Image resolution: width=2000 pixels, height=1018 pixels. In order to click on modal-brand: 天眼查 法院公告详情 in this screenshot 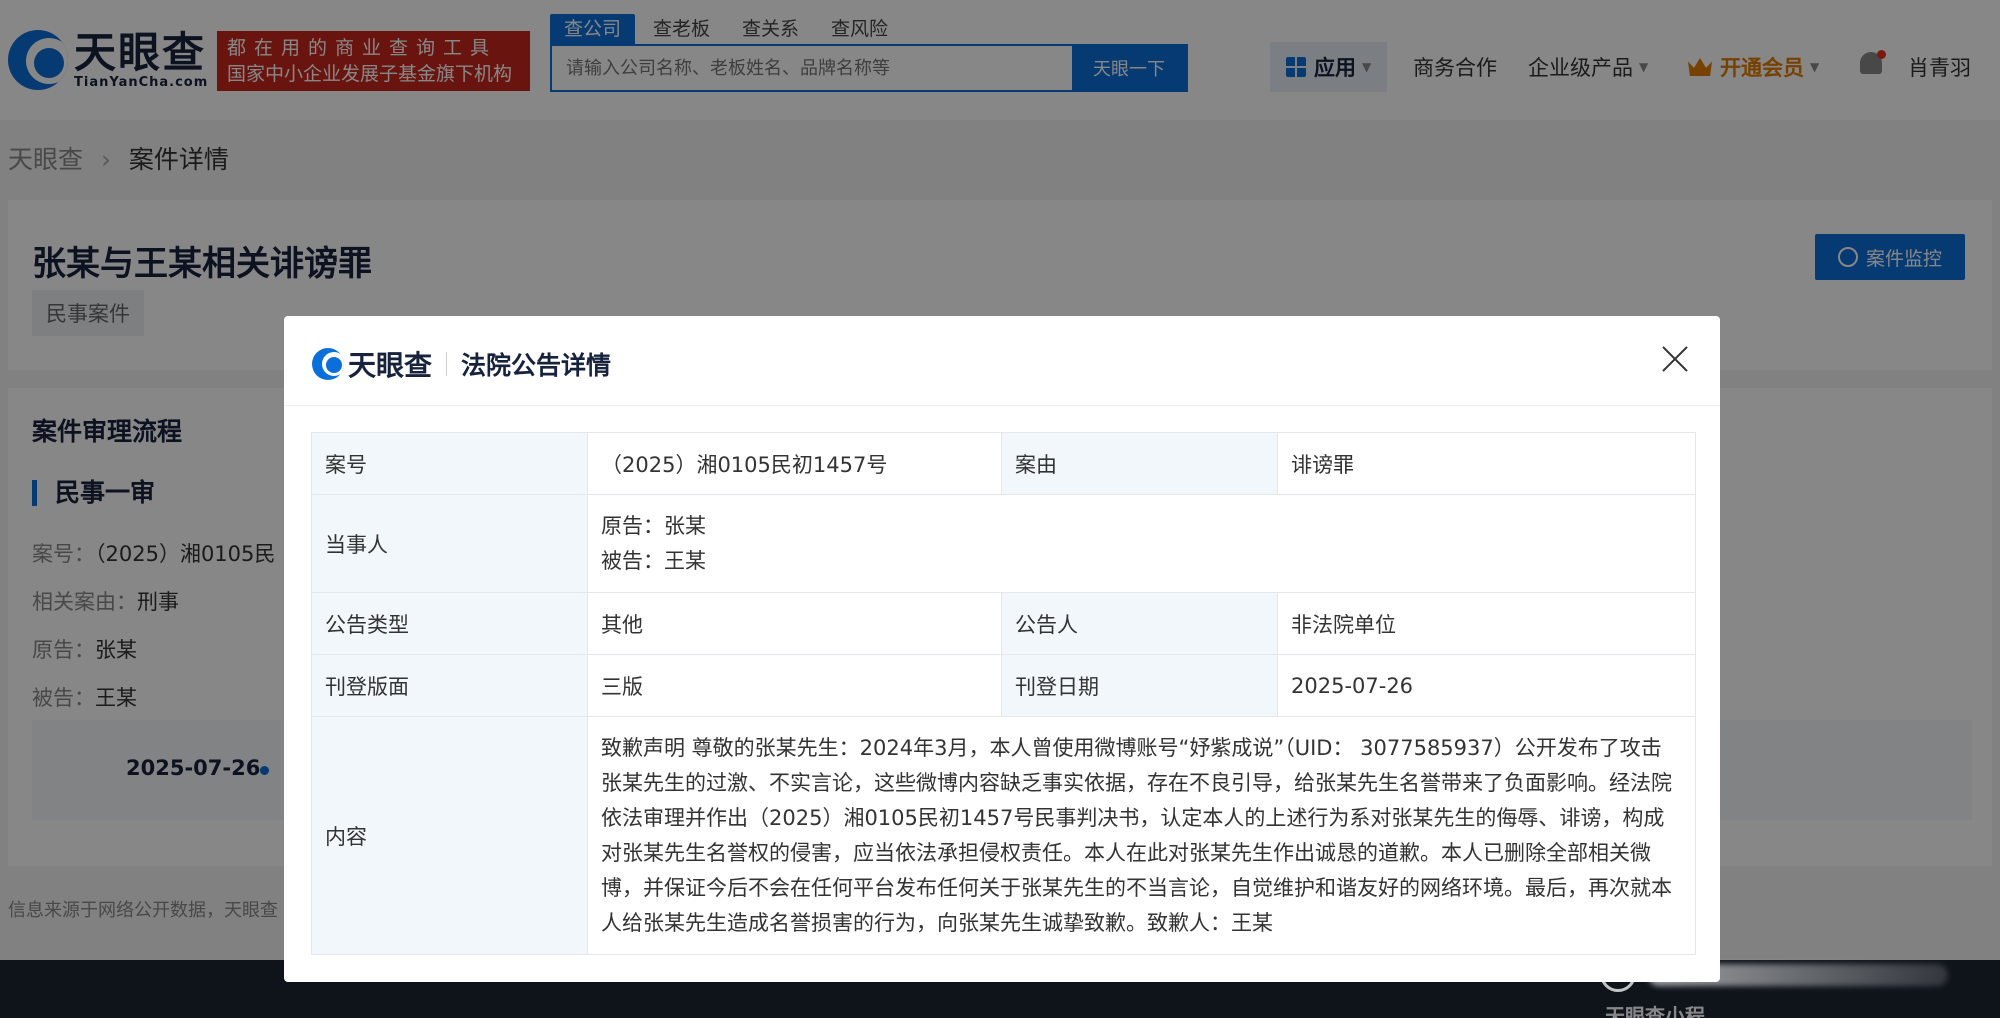, I will do `click(461, 364)`.